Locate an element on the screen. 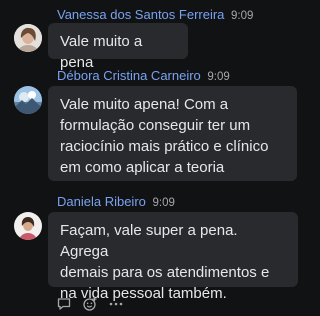 The width and height of the screenshot is (320, 316). emoji-reaction-icon is located at coordinates (90, 304).